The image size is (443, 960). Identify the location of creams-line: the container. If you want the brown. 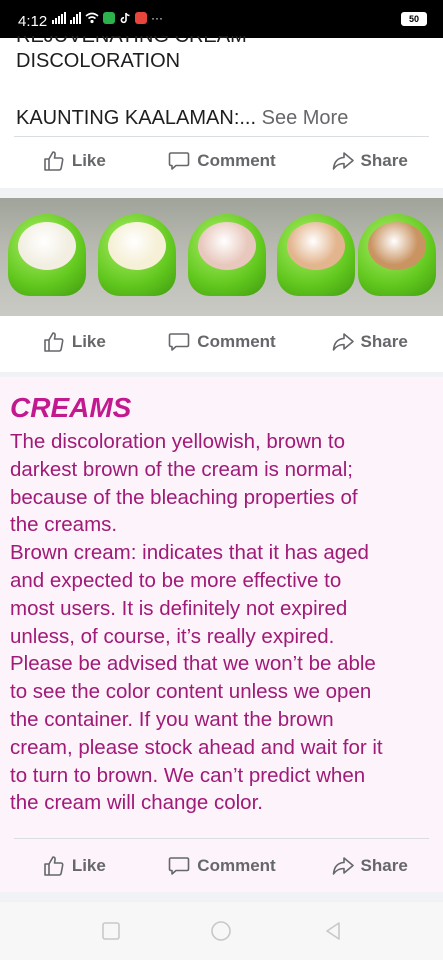
(172, 719).